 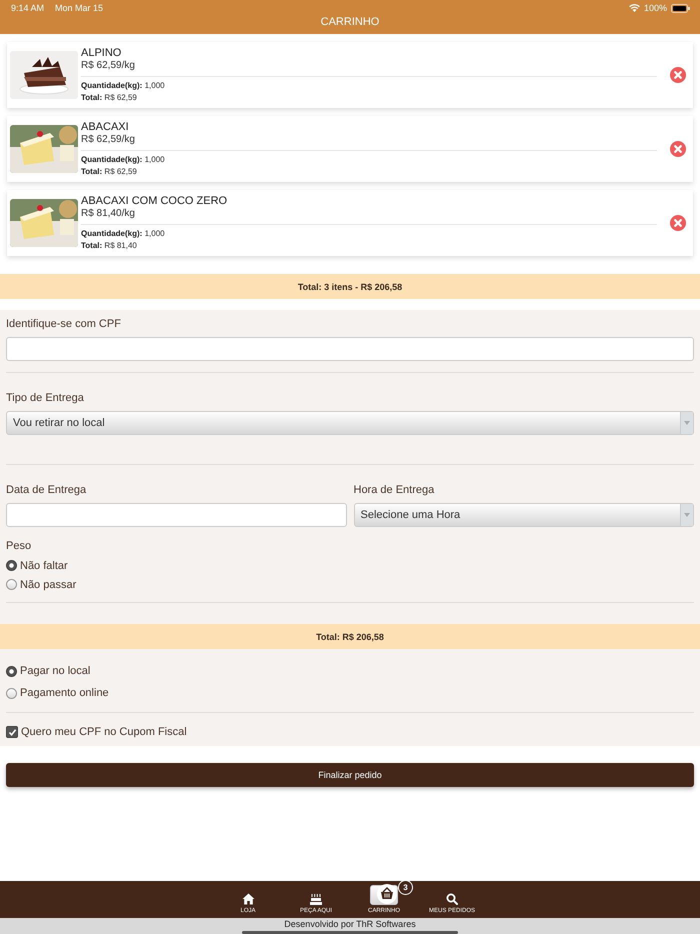 I want to click on checkbox, so click(x=12, y=732).